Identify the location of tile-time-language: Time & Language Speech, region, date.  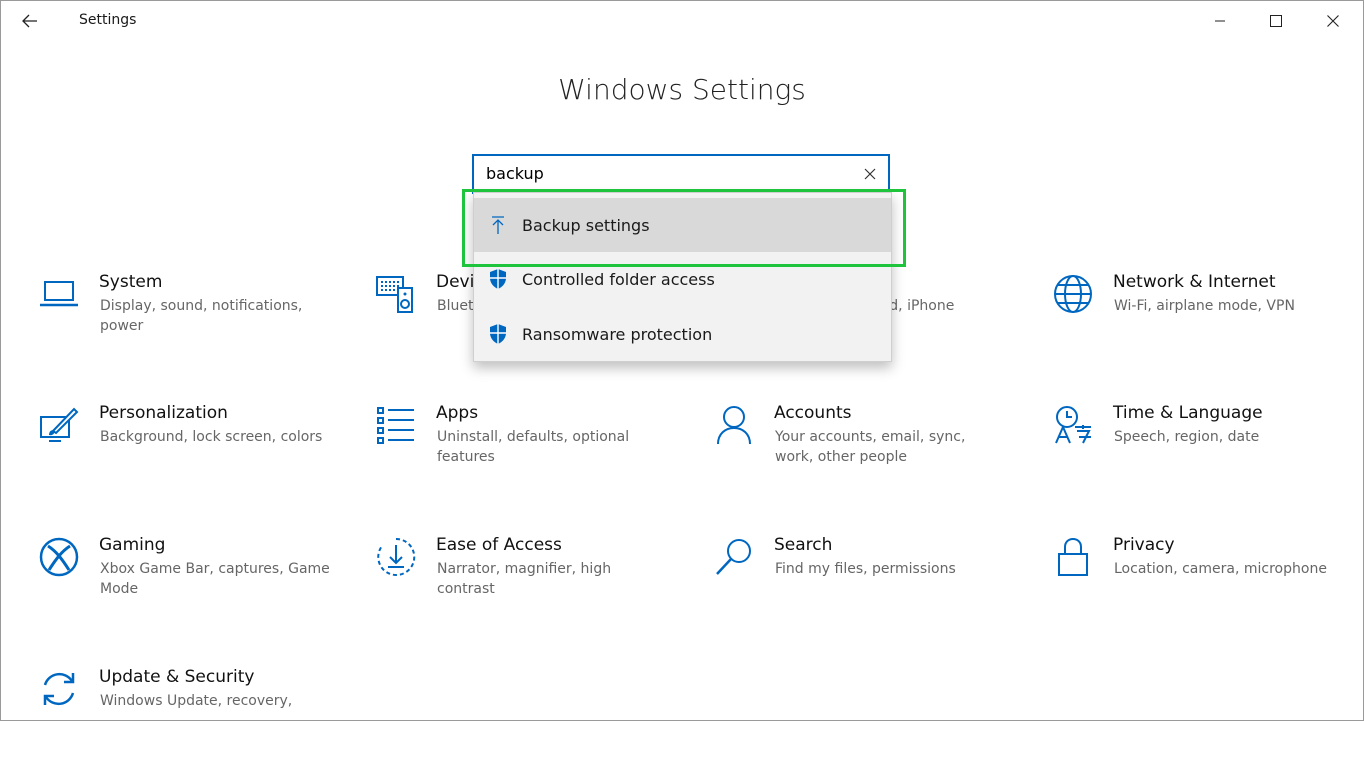
(1201, 458).